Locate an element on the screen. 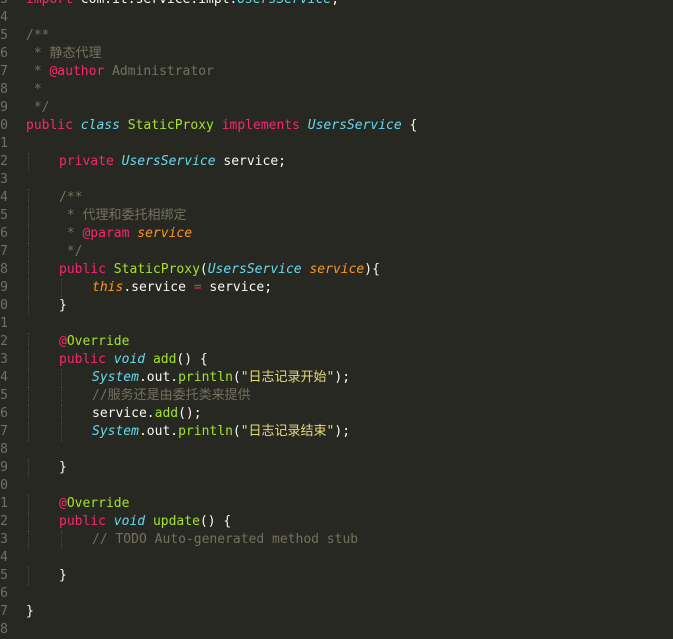 Image resolution: width=673 pixels, height=639 pixels. code-text: //服务还是由委托类来提供 is located at coordinates (171, 396).